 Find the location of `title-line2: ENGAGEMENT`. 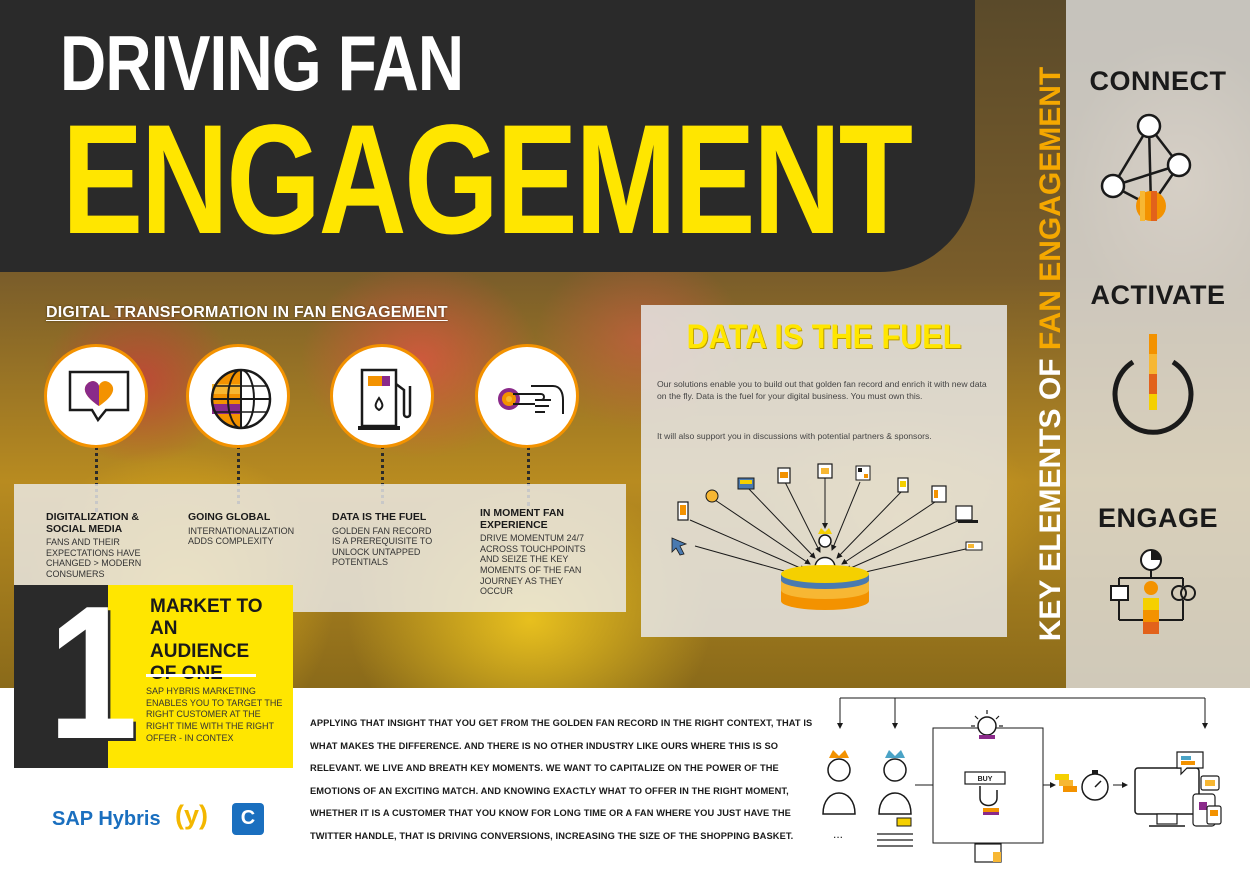

title-line2: ENGAGEMENT is located at coordinates (487, 180).